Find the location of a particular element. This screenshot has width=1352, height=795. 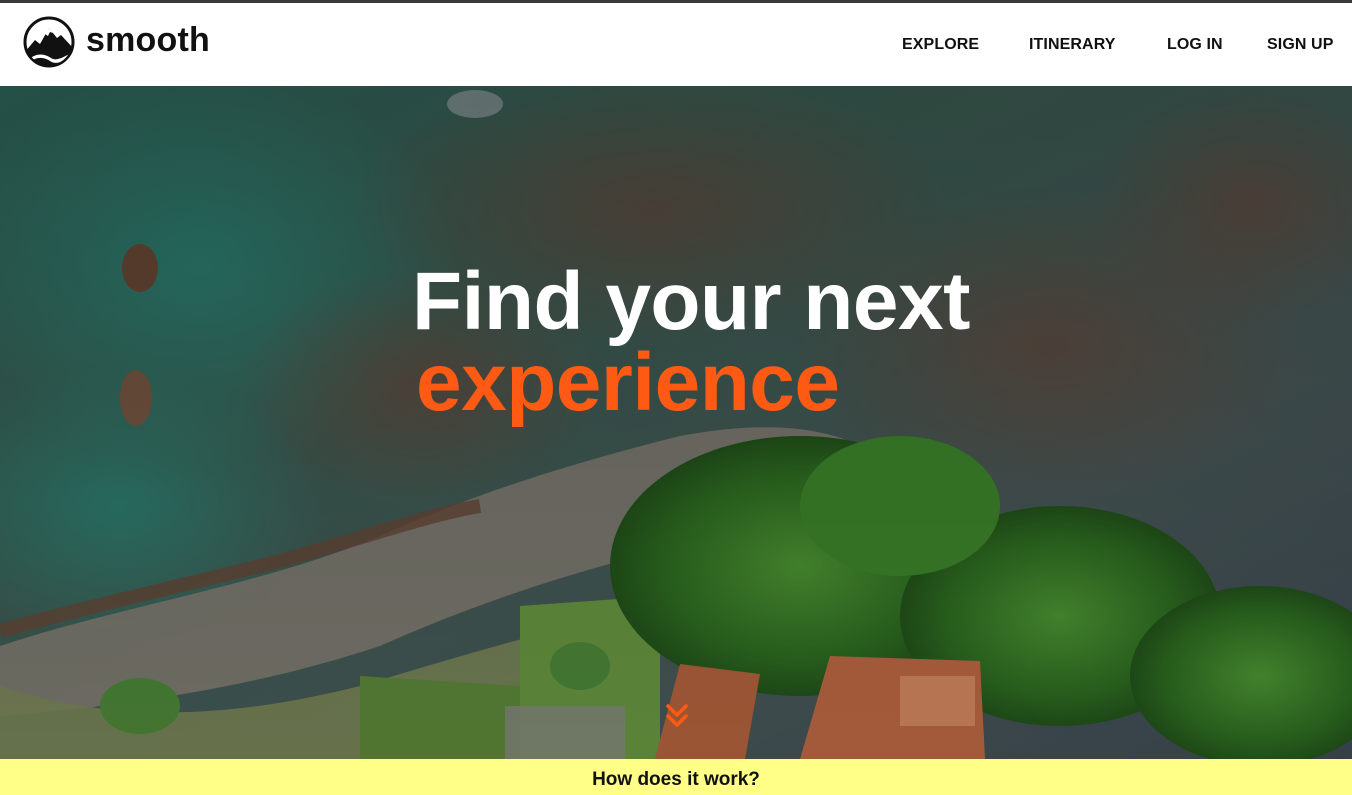

how-it-works-label: How does it work? is located at coordinates (676, 779).